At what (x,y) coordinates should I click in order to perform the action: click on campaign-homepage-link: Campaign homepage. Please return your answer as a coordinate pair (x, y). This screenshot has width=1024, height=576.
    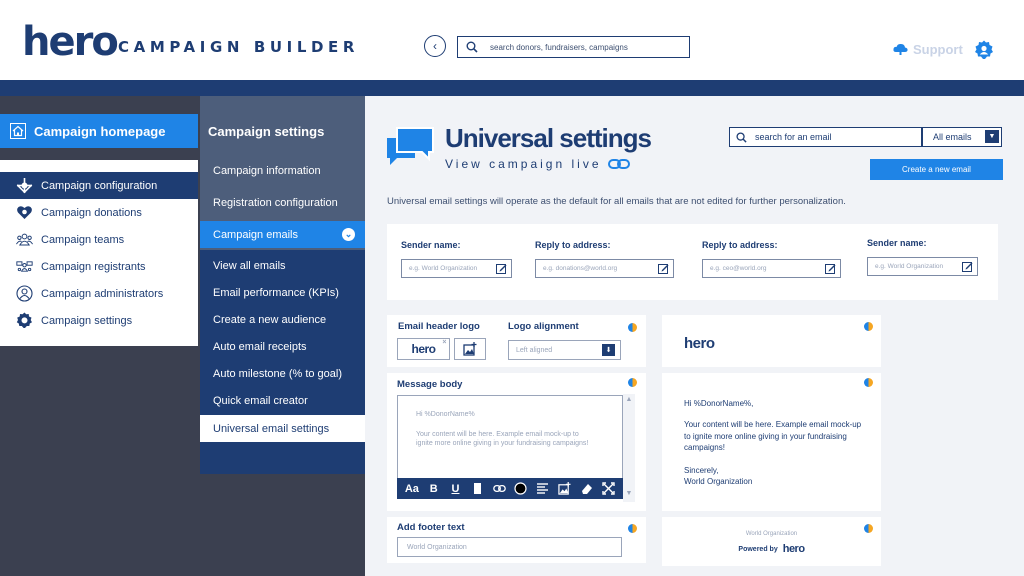
    Looking at the image, I should click on (99, 131).